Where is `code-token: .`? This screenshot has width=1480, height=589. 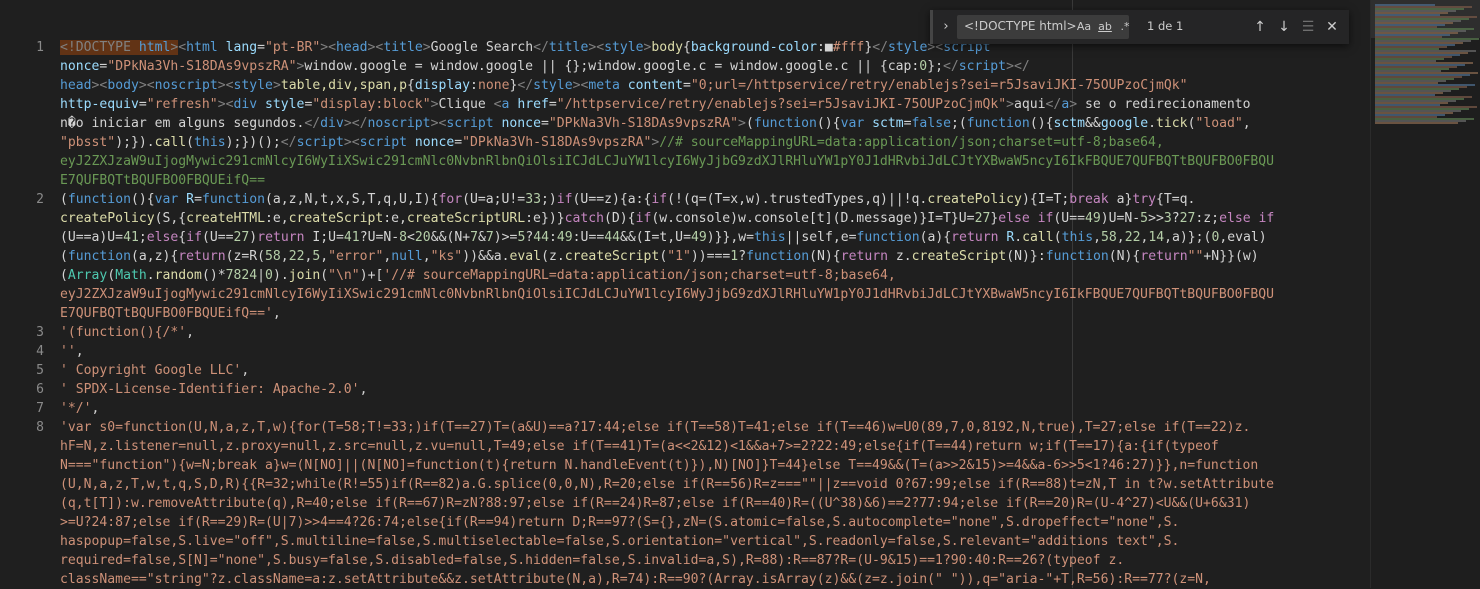
code-token: . is located at coordinates (1152, 123).